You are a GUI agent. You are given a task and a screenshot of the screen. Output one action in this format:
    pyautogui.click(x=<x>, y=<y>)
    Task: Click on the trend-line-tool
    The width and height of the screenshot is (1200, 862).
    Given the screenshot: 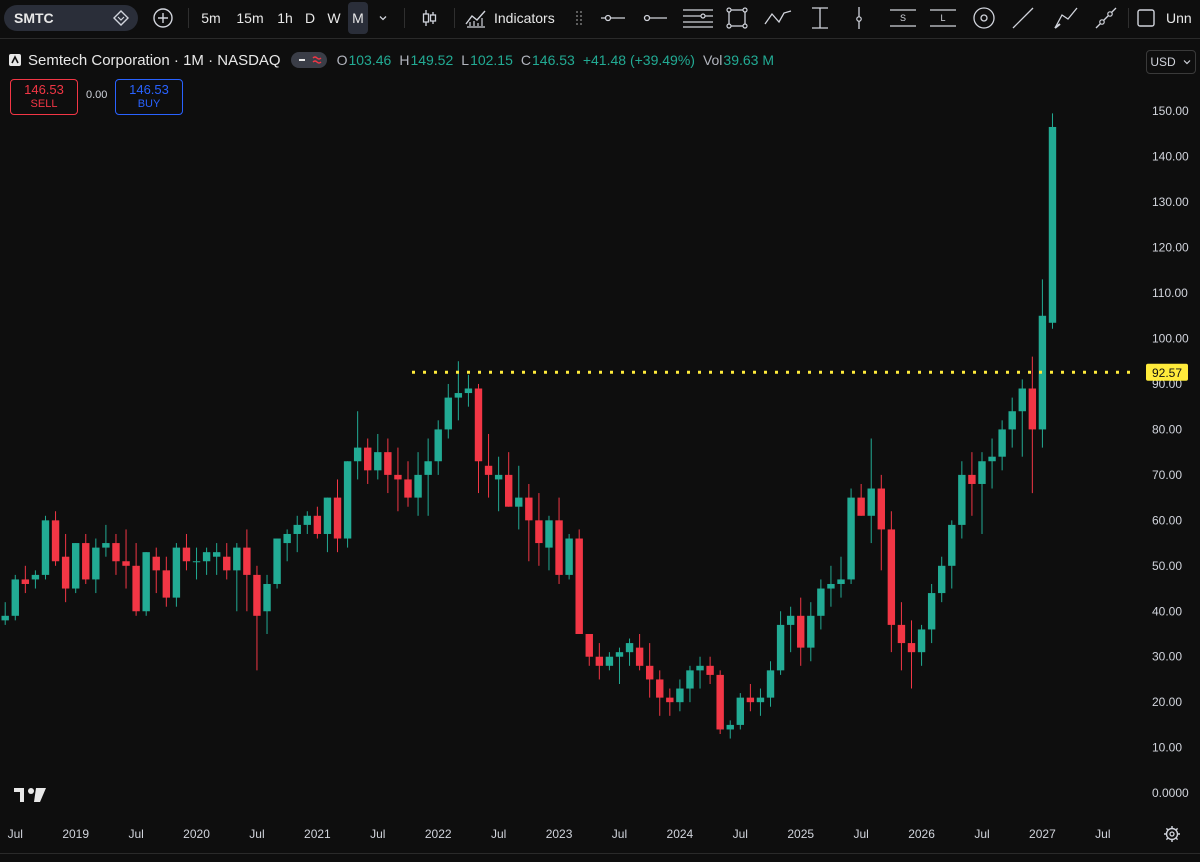 What is the action you would take?
    pyautogui.click(x=1023, y=18)
    